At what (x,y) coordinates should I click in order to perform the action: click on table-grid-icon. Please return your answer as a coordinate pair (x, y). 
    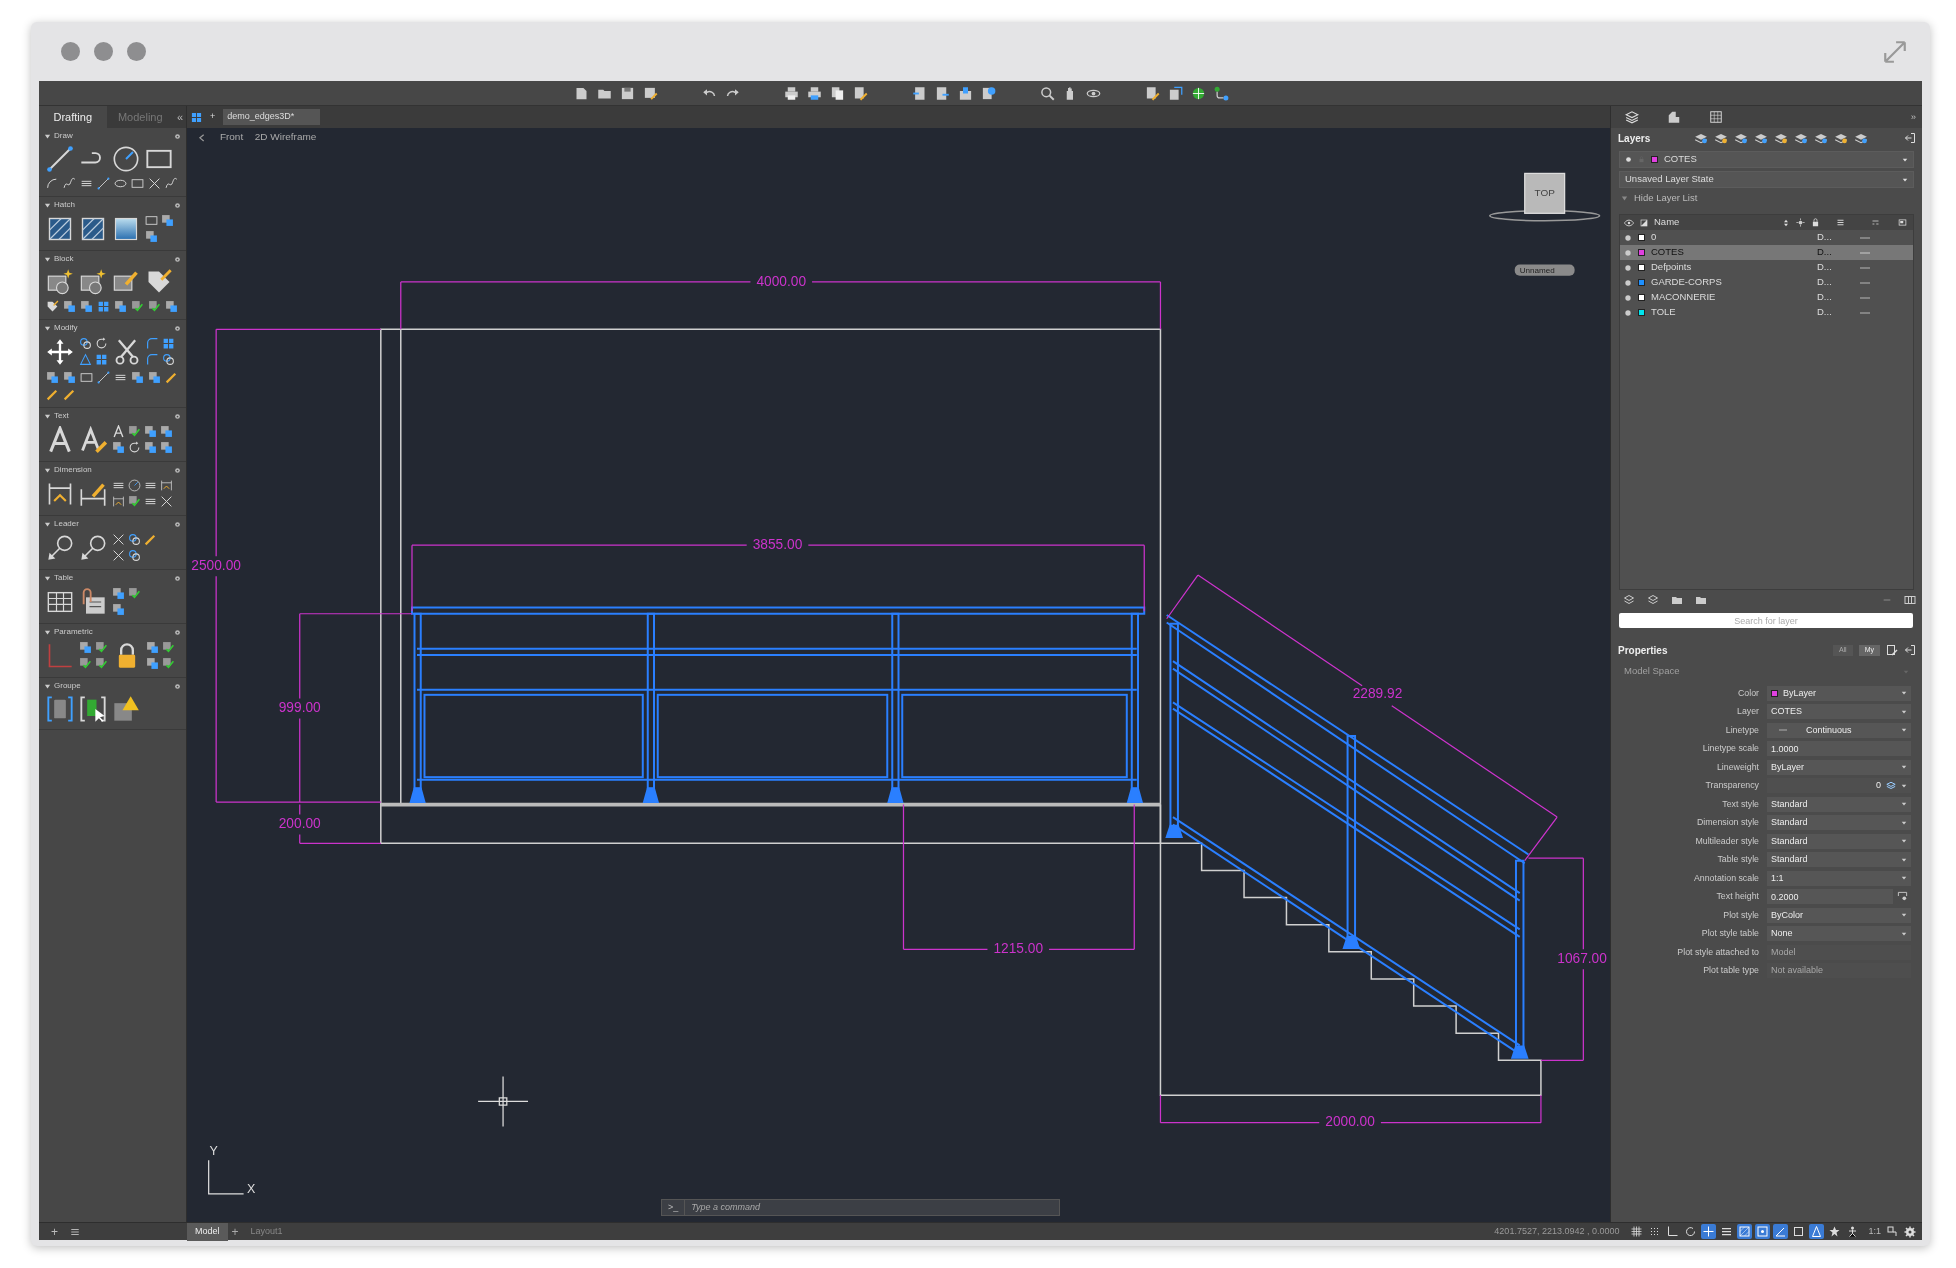
    Looking at the image, I should click on (1716, 117).